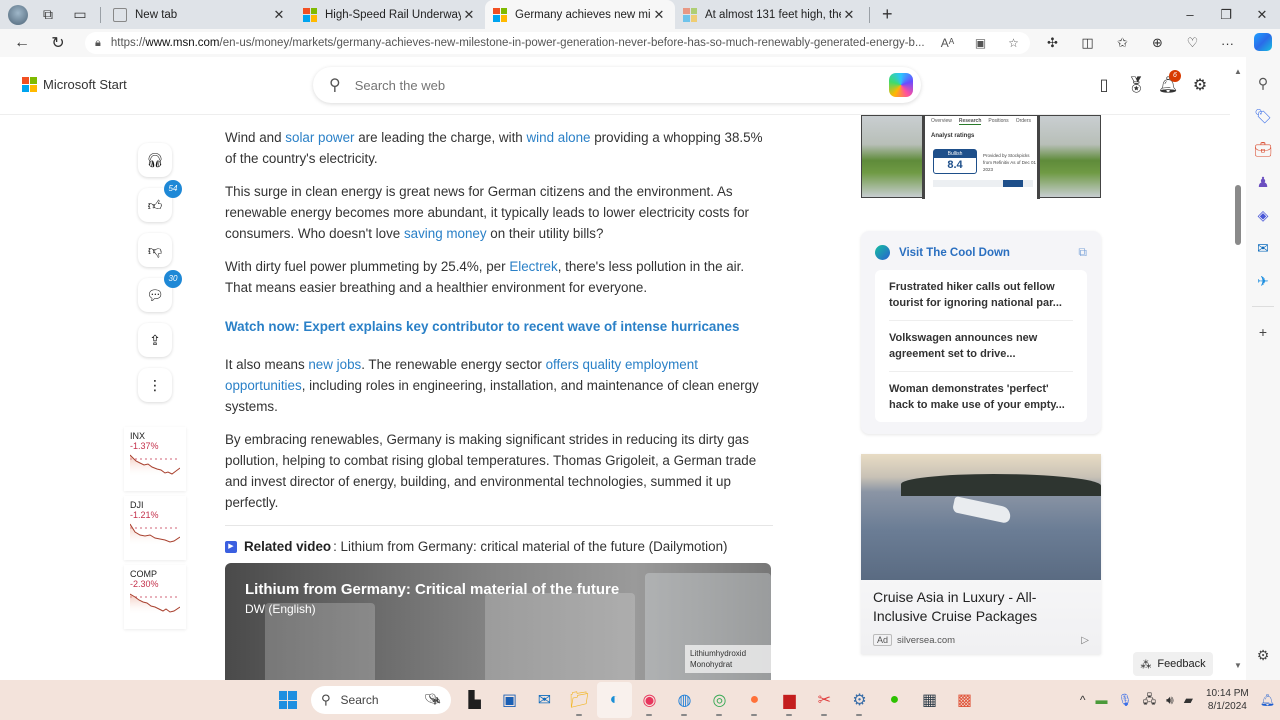 The height and width of the screenshot is (720, 1280). What do you see at coordinates (1052, 43) in the screenshot?
I see `extensions-icon: ✣` at bounding box center [1052, 43].